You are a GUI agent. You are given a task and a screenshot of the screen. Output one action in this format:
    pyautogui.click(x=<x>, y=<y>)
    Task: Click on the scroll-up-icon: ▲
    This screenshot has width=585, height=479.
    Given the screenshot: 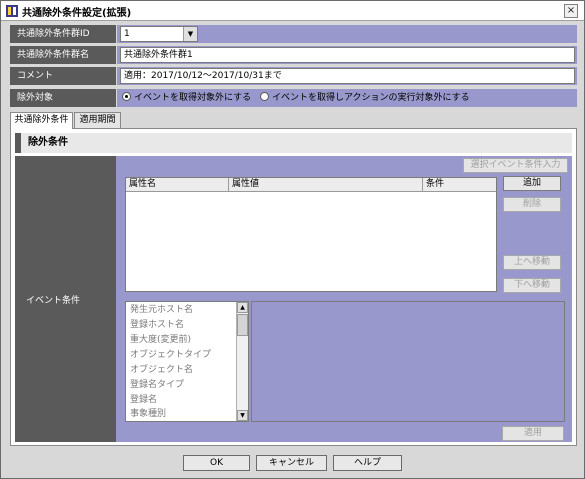 What is the action you would take?
    pyautogui.click(x=242, y=307)
    